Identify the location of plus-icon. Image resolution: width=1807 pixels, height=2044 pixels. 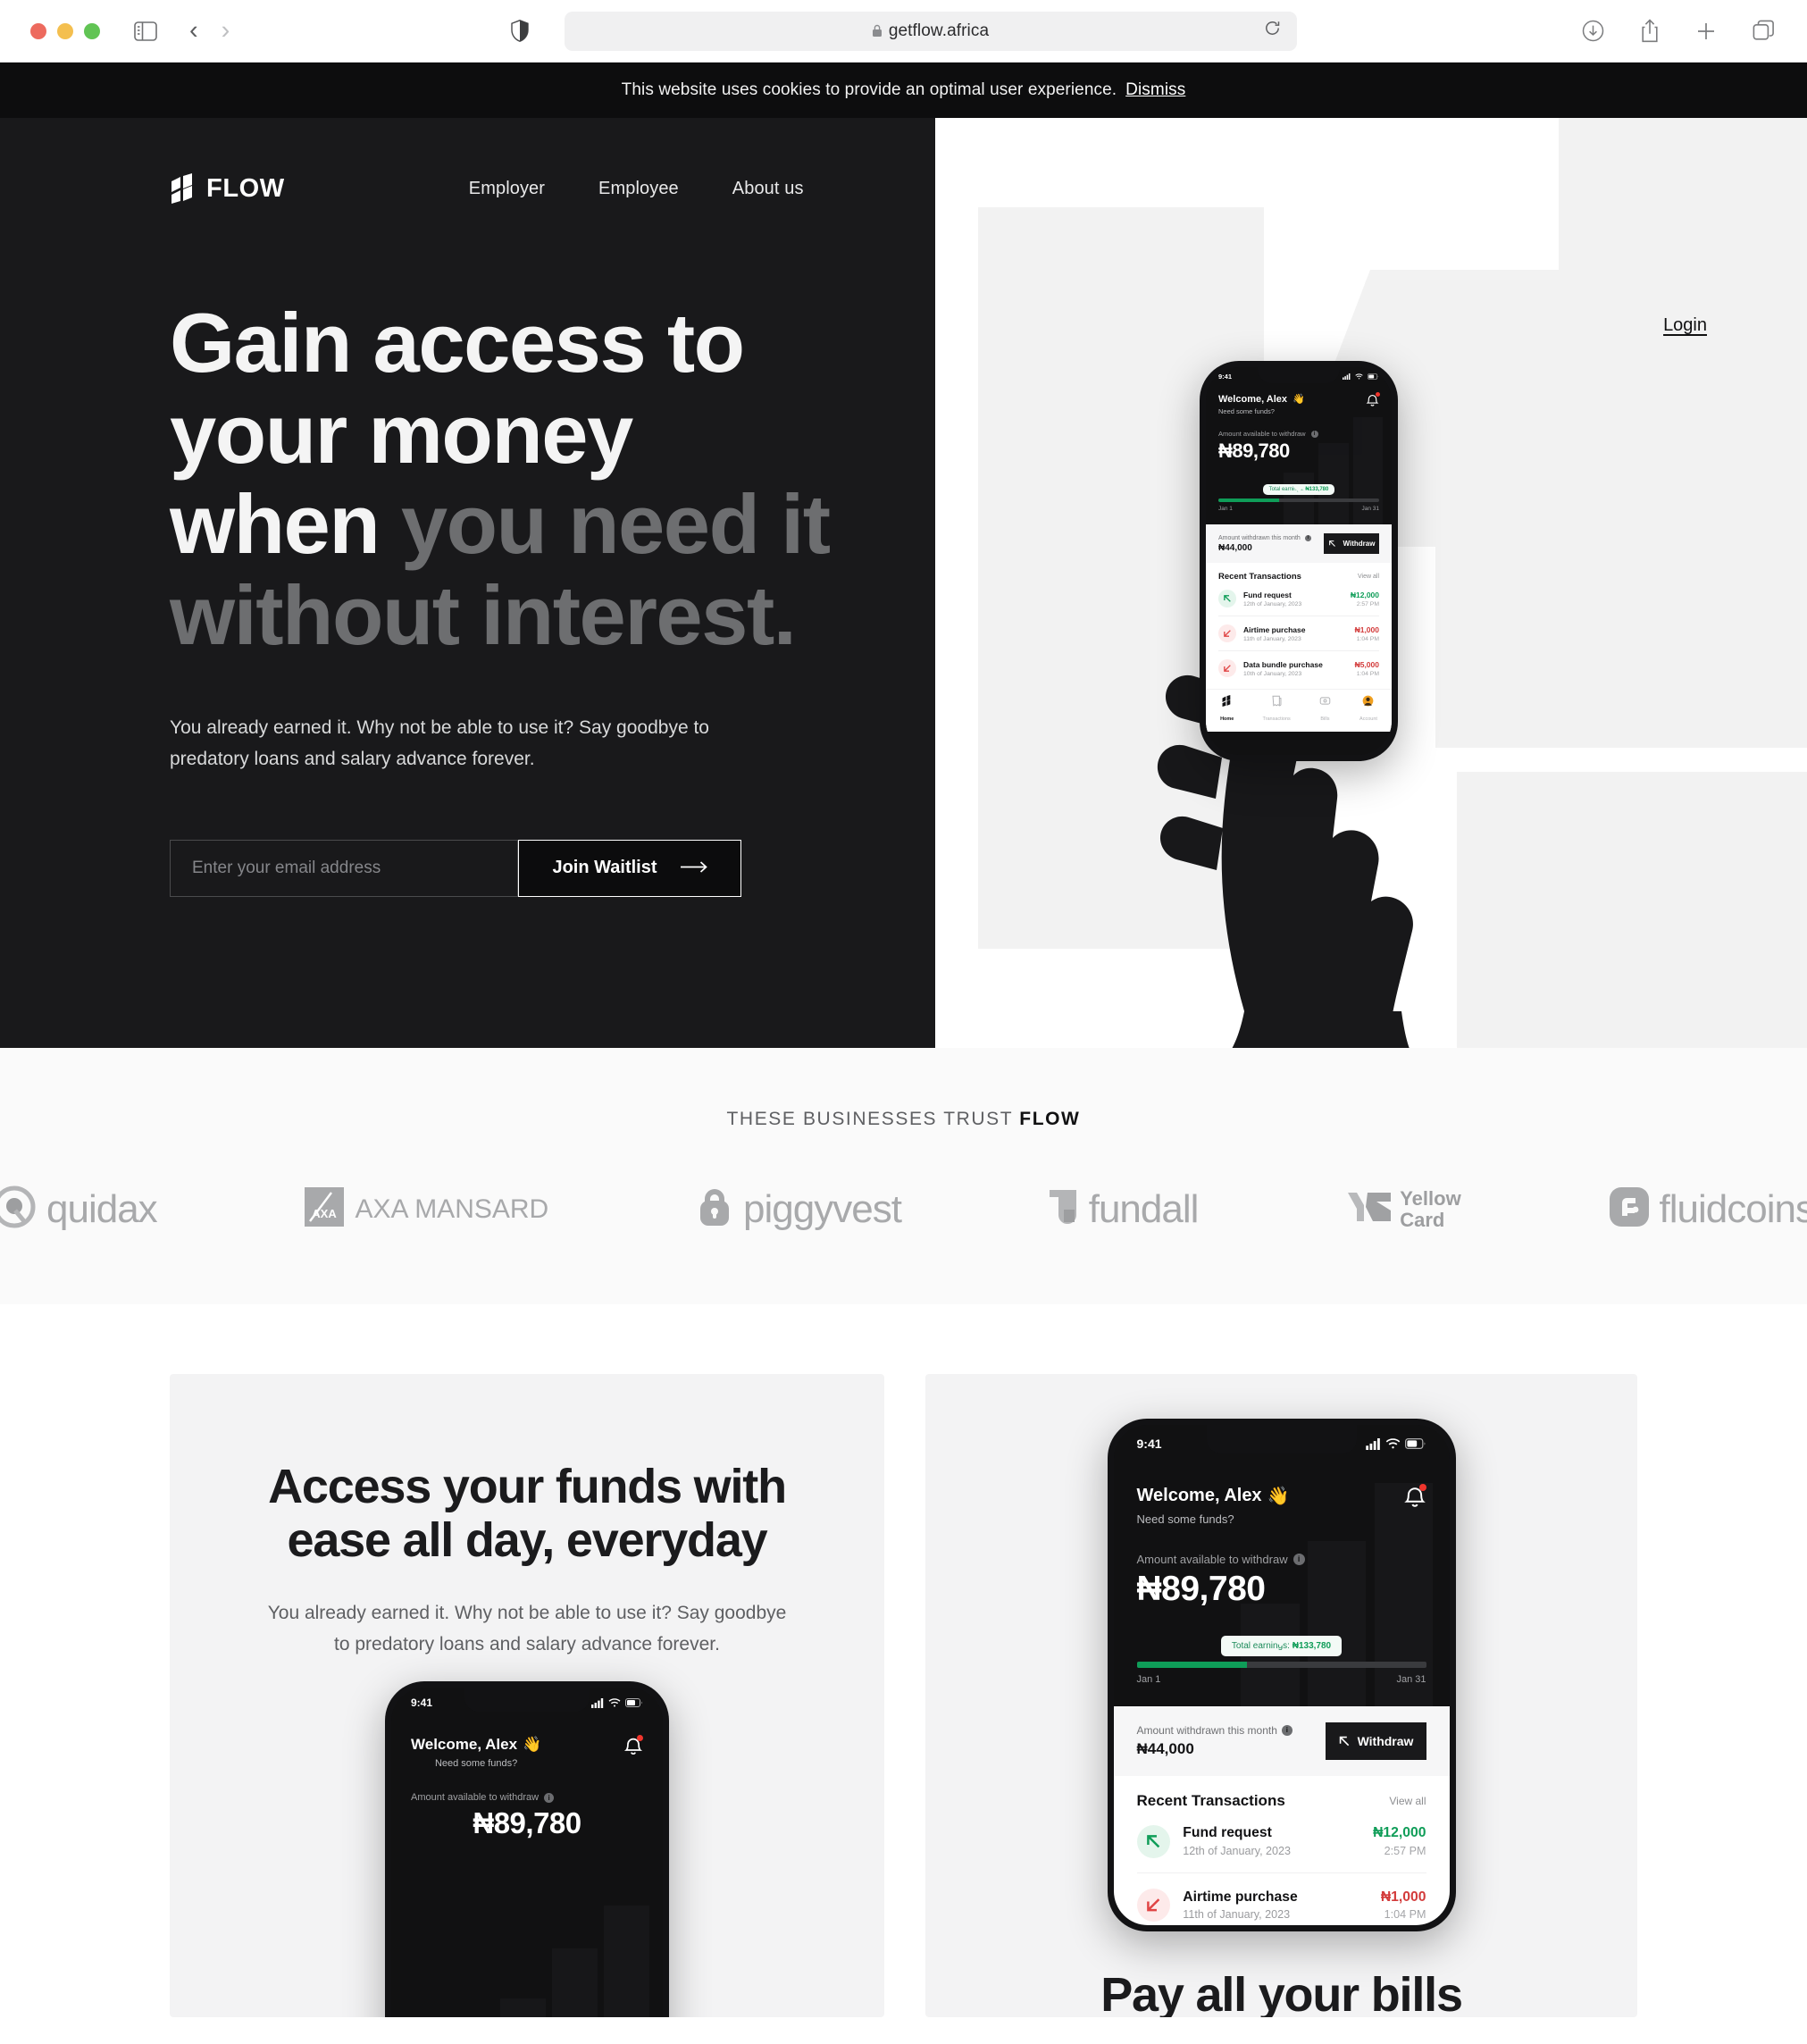
(1706, 31).